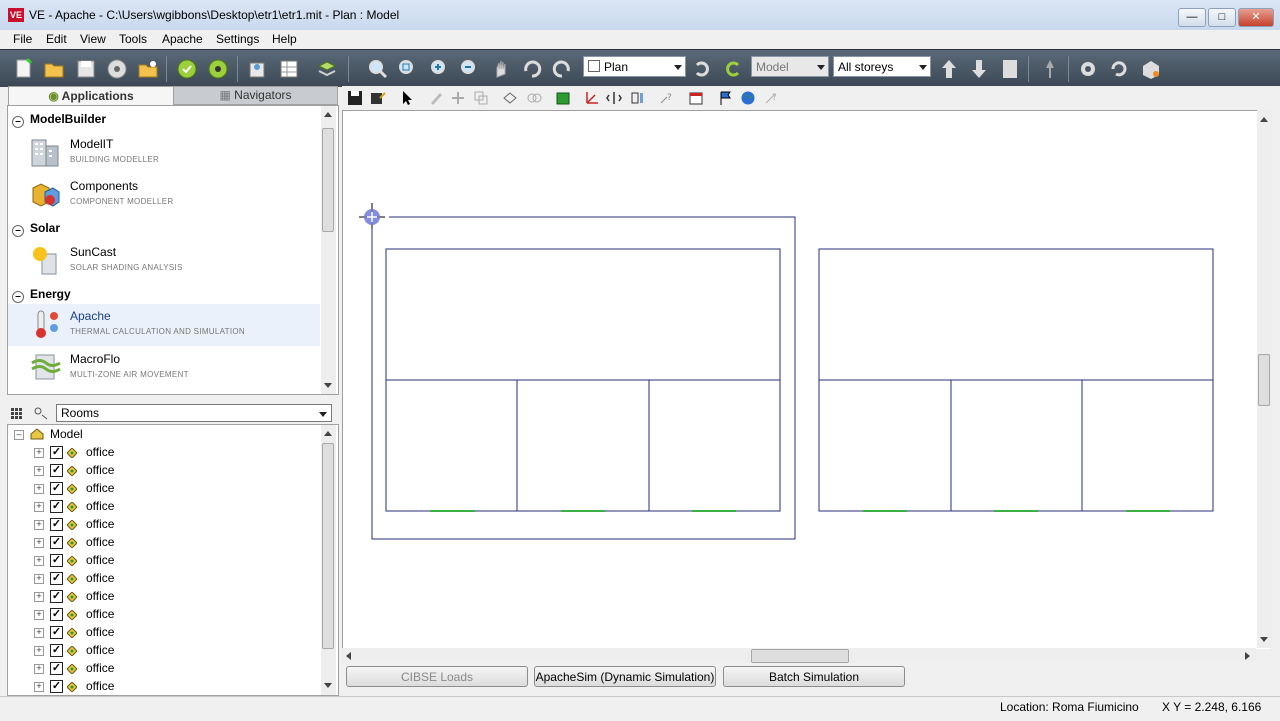 The width and height of the screenshot is (1280, 721). Describe the element at coordinates (1222, 17) in the screenshot. I see `maximize-icon: □` at that location.